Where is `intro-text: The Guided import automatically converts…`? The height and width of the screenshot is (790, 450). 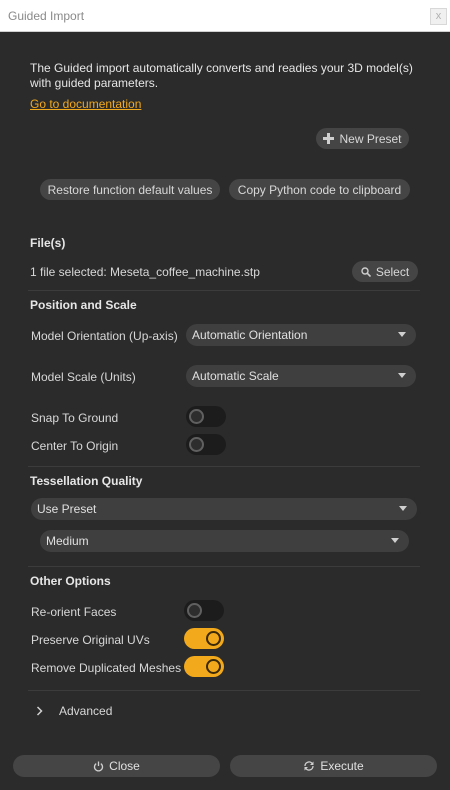 intro-text: The Guided import automatically converts… is located at coordinates (221, 75).